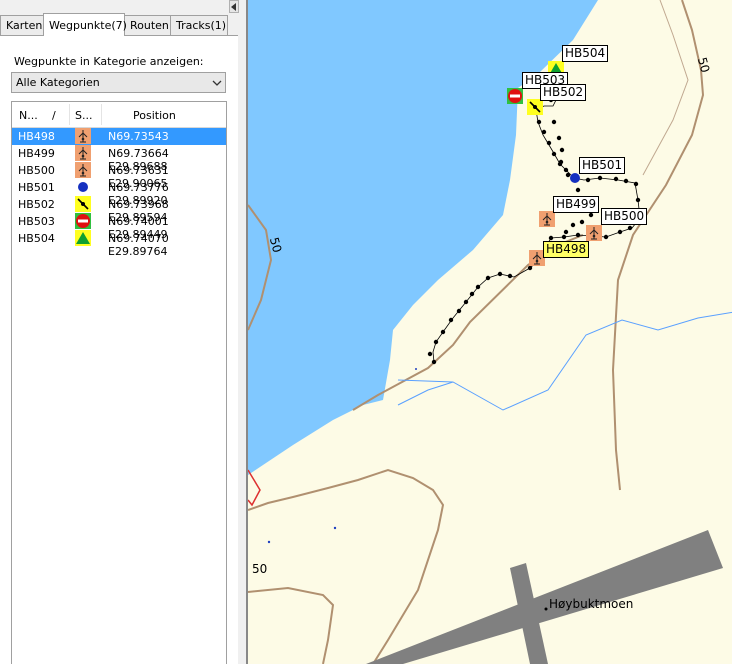 The width and height of the screenshot is (732, 664). I want to click on column-header-position: Position, so click(154, 115).